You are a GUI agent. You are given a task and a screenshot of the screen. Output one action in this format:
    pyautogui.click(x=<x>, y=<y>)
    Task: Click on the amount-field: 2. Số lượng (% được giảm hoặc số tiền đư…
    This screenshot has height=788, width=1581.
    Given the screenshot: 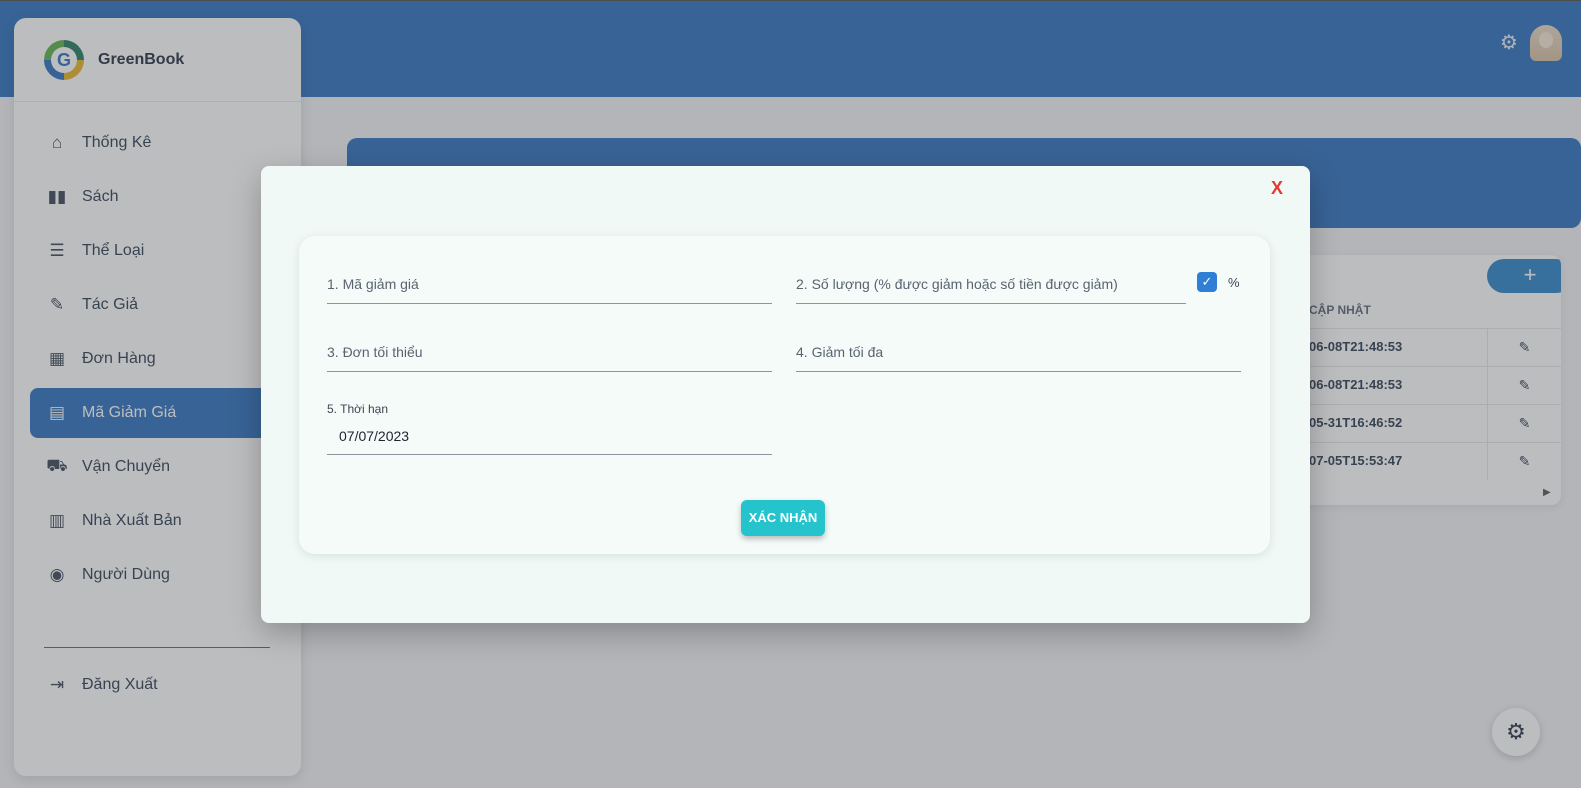 What is the action you would take?
    pyautogui.click(x=991, y=285)
    